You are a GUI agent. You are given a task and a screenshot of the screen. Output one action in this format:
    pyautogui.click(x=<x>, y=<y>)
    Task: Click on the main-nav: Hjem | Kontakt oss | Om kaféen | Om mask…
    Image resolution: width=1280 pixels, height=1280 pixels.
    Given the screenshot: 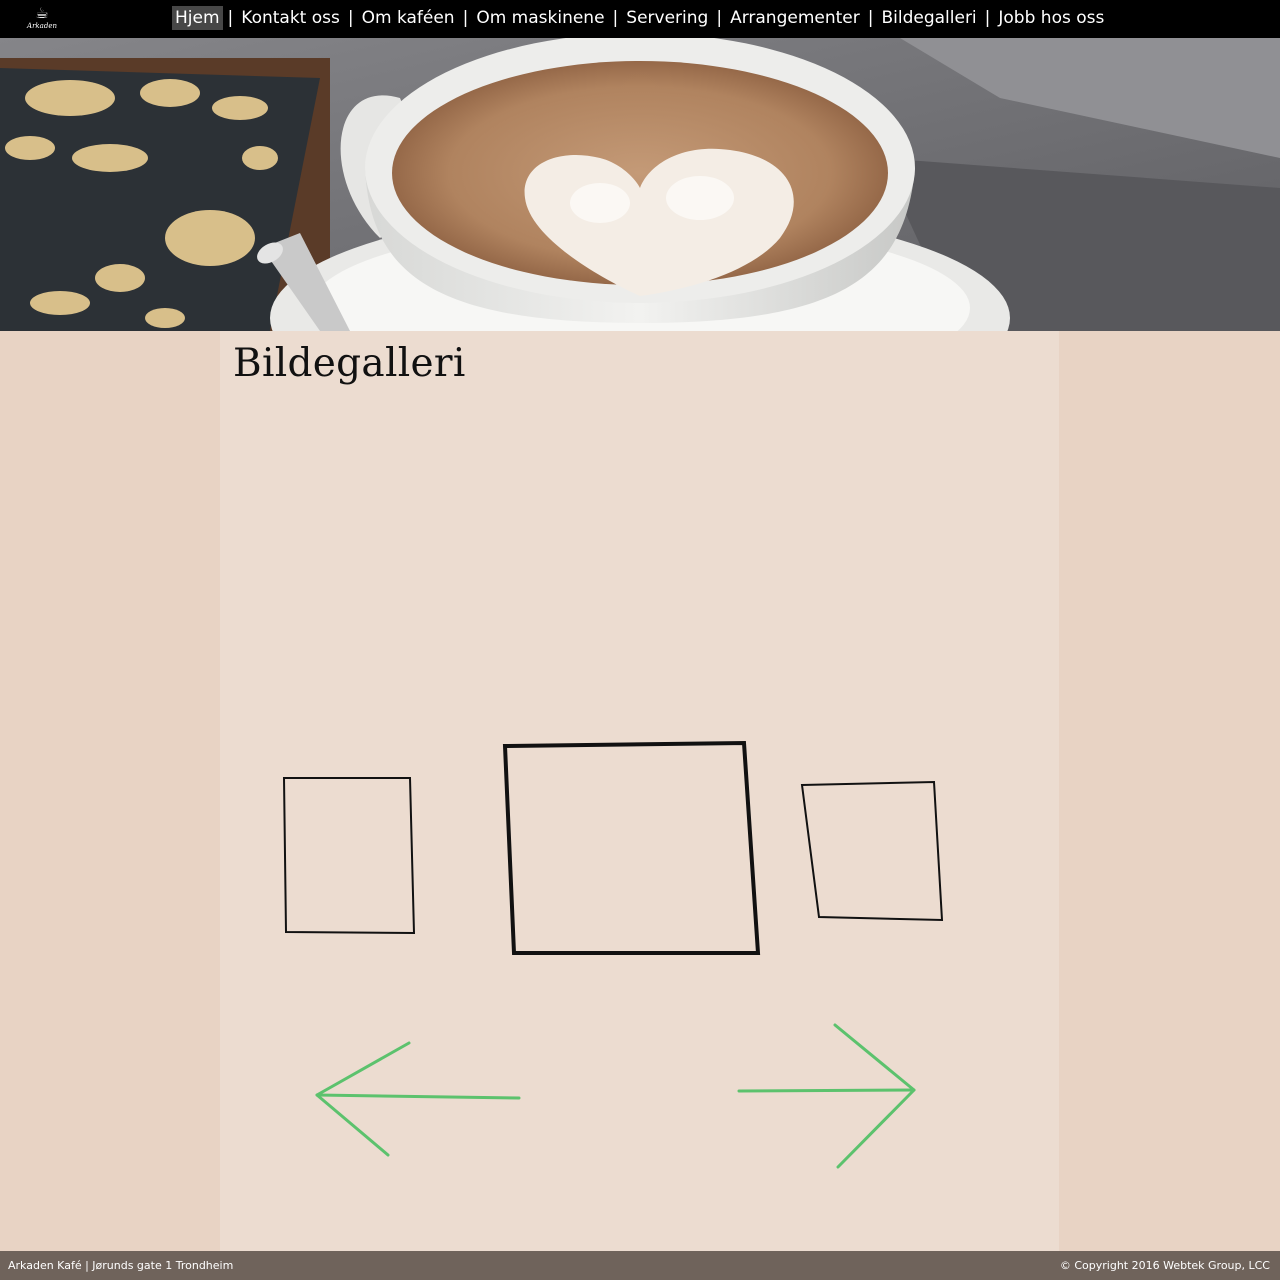 What is the action you would take?
    pyautogui.click(x=639, y=18)
    